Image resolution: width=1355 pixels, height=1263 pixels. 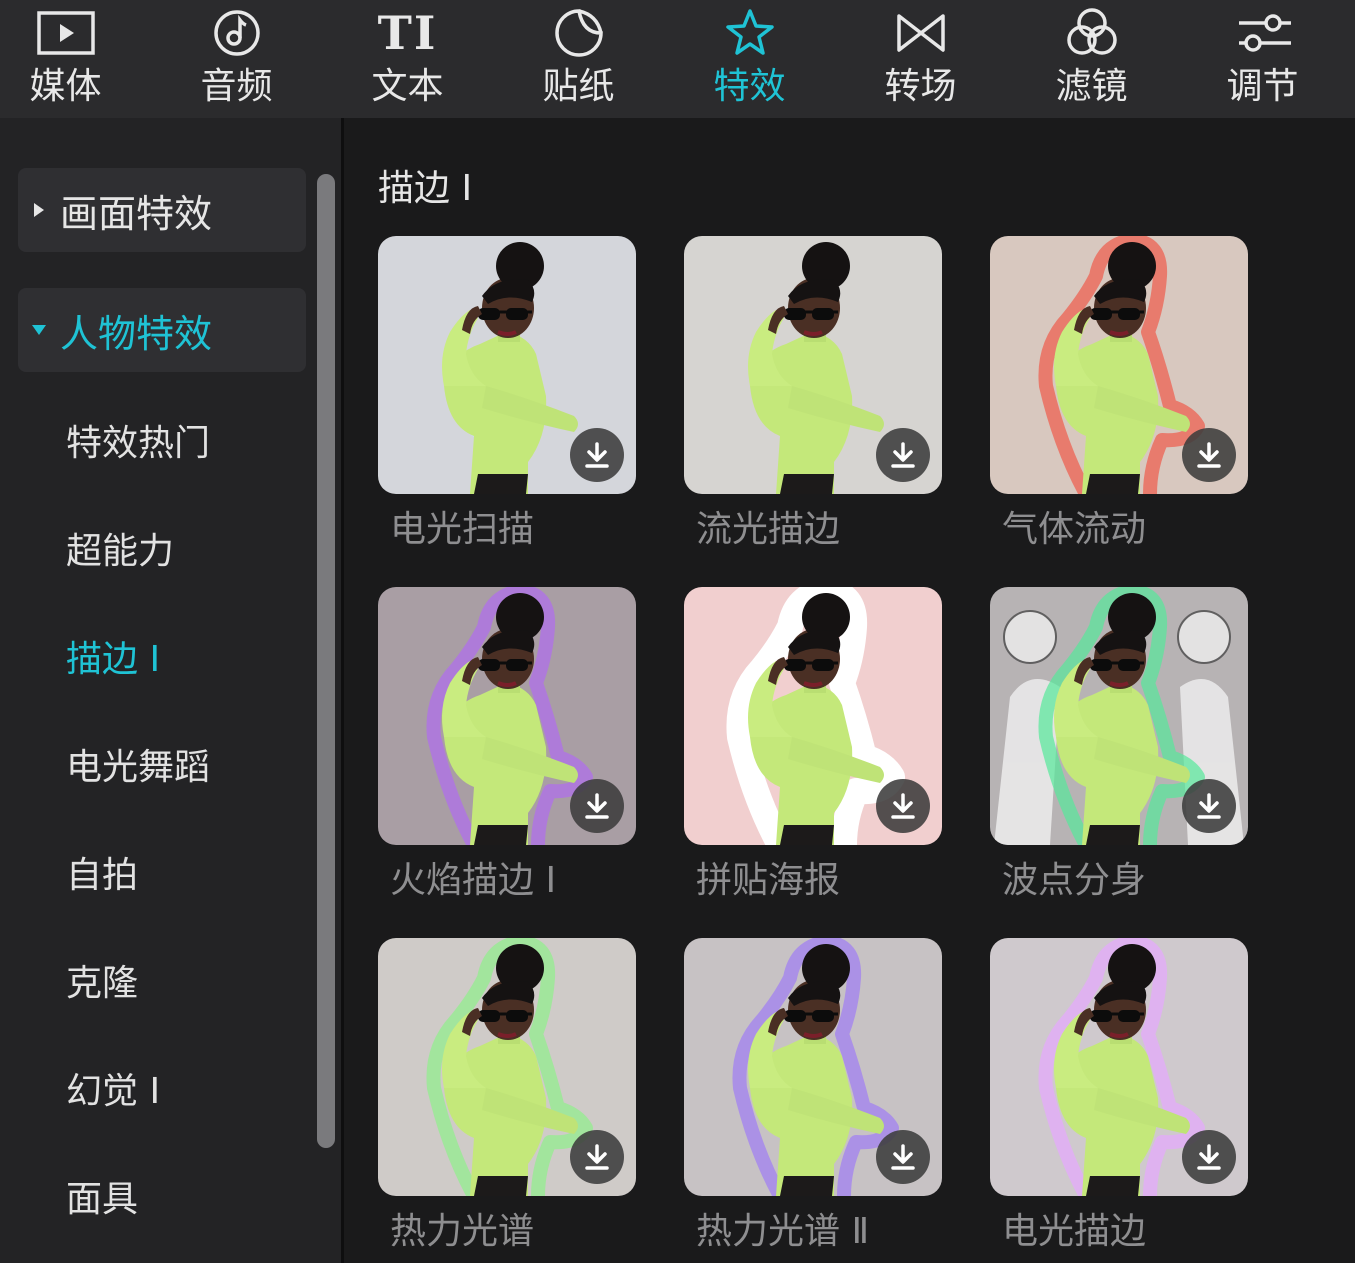 What do you see at coordinates (102, 984) in the screenshot?
I see `sidebar-item-clone: 克隆` at bounding box center [102, 984].